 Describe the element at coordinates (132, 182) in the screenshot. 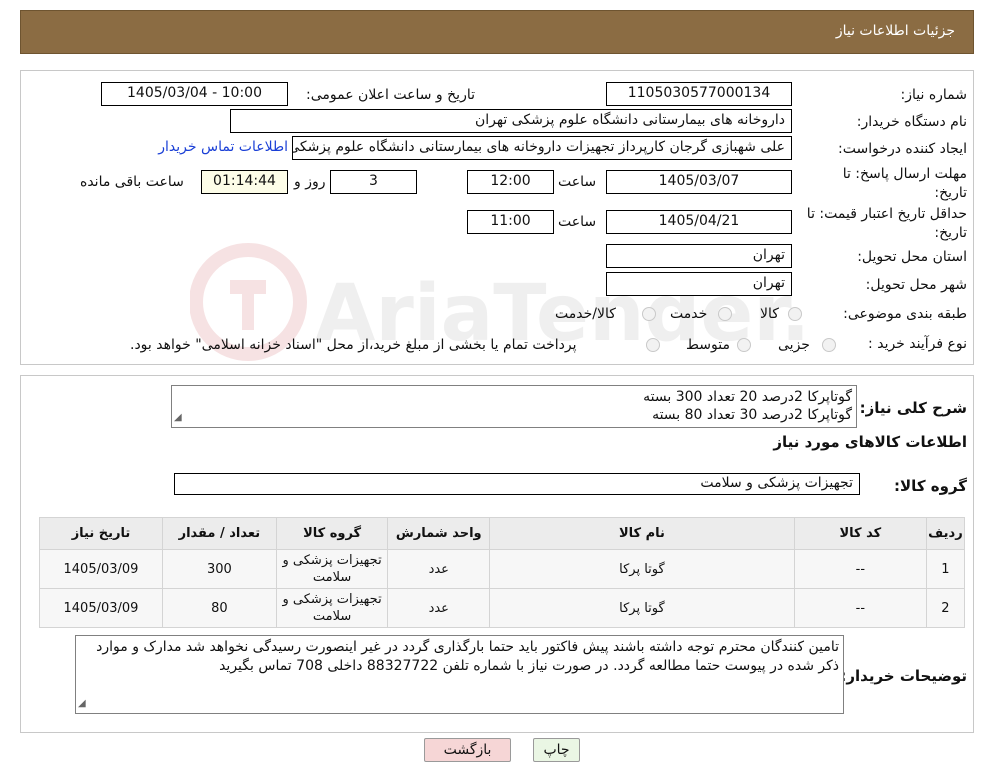

I see `remaining-time-label: ساعت باقی مانده` at that location.